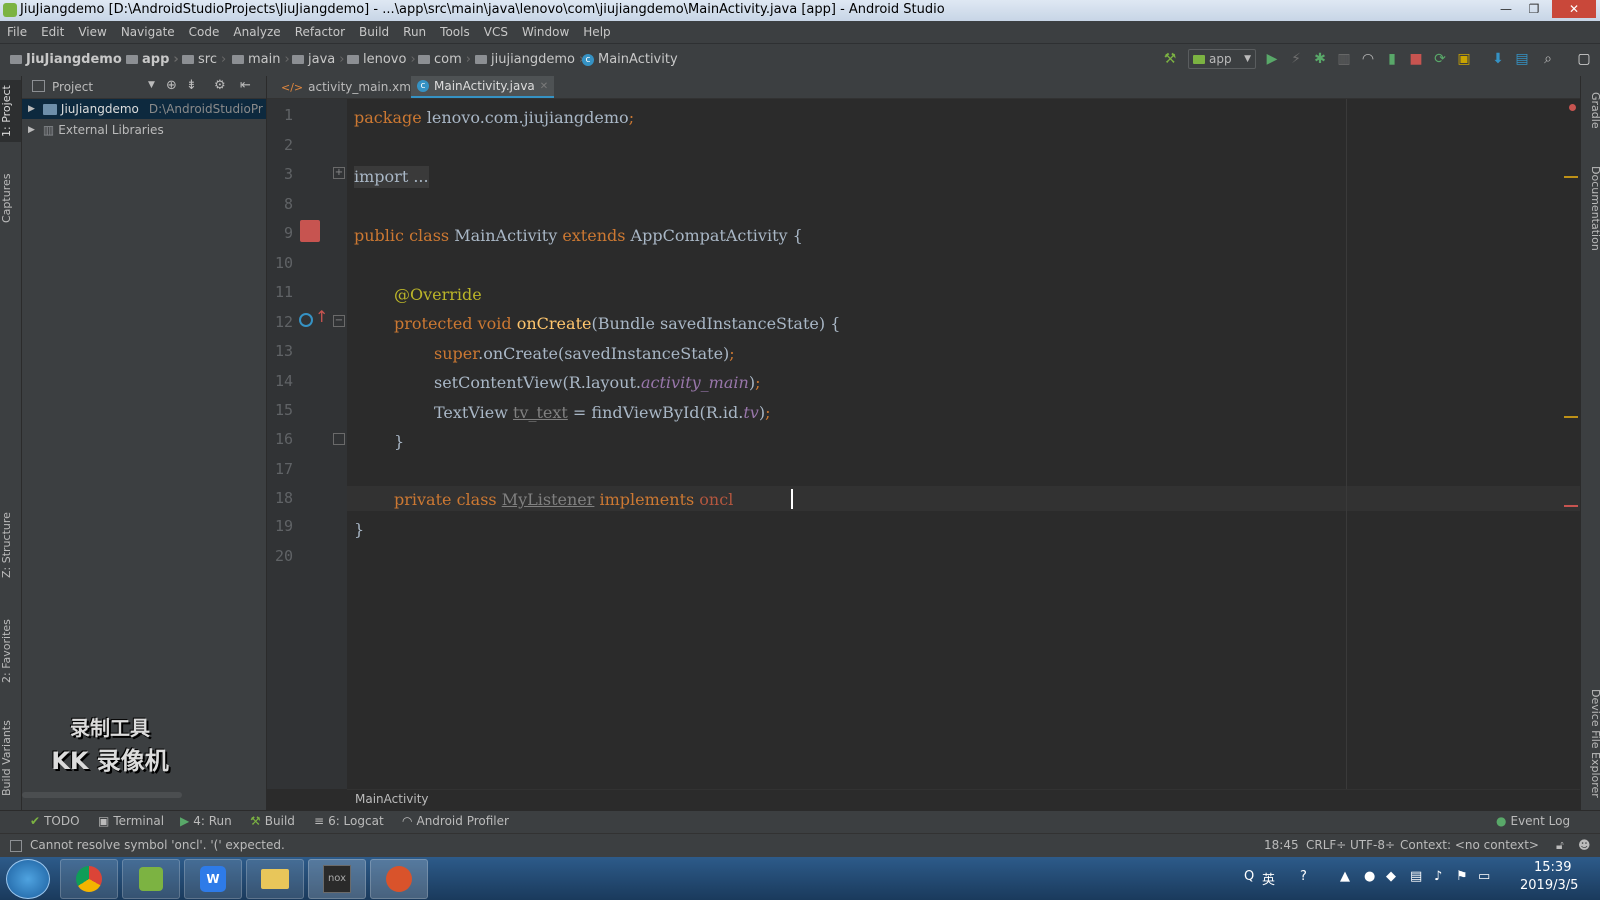  I want to click on breadcrumb-app: app ›, so click(152, 59).